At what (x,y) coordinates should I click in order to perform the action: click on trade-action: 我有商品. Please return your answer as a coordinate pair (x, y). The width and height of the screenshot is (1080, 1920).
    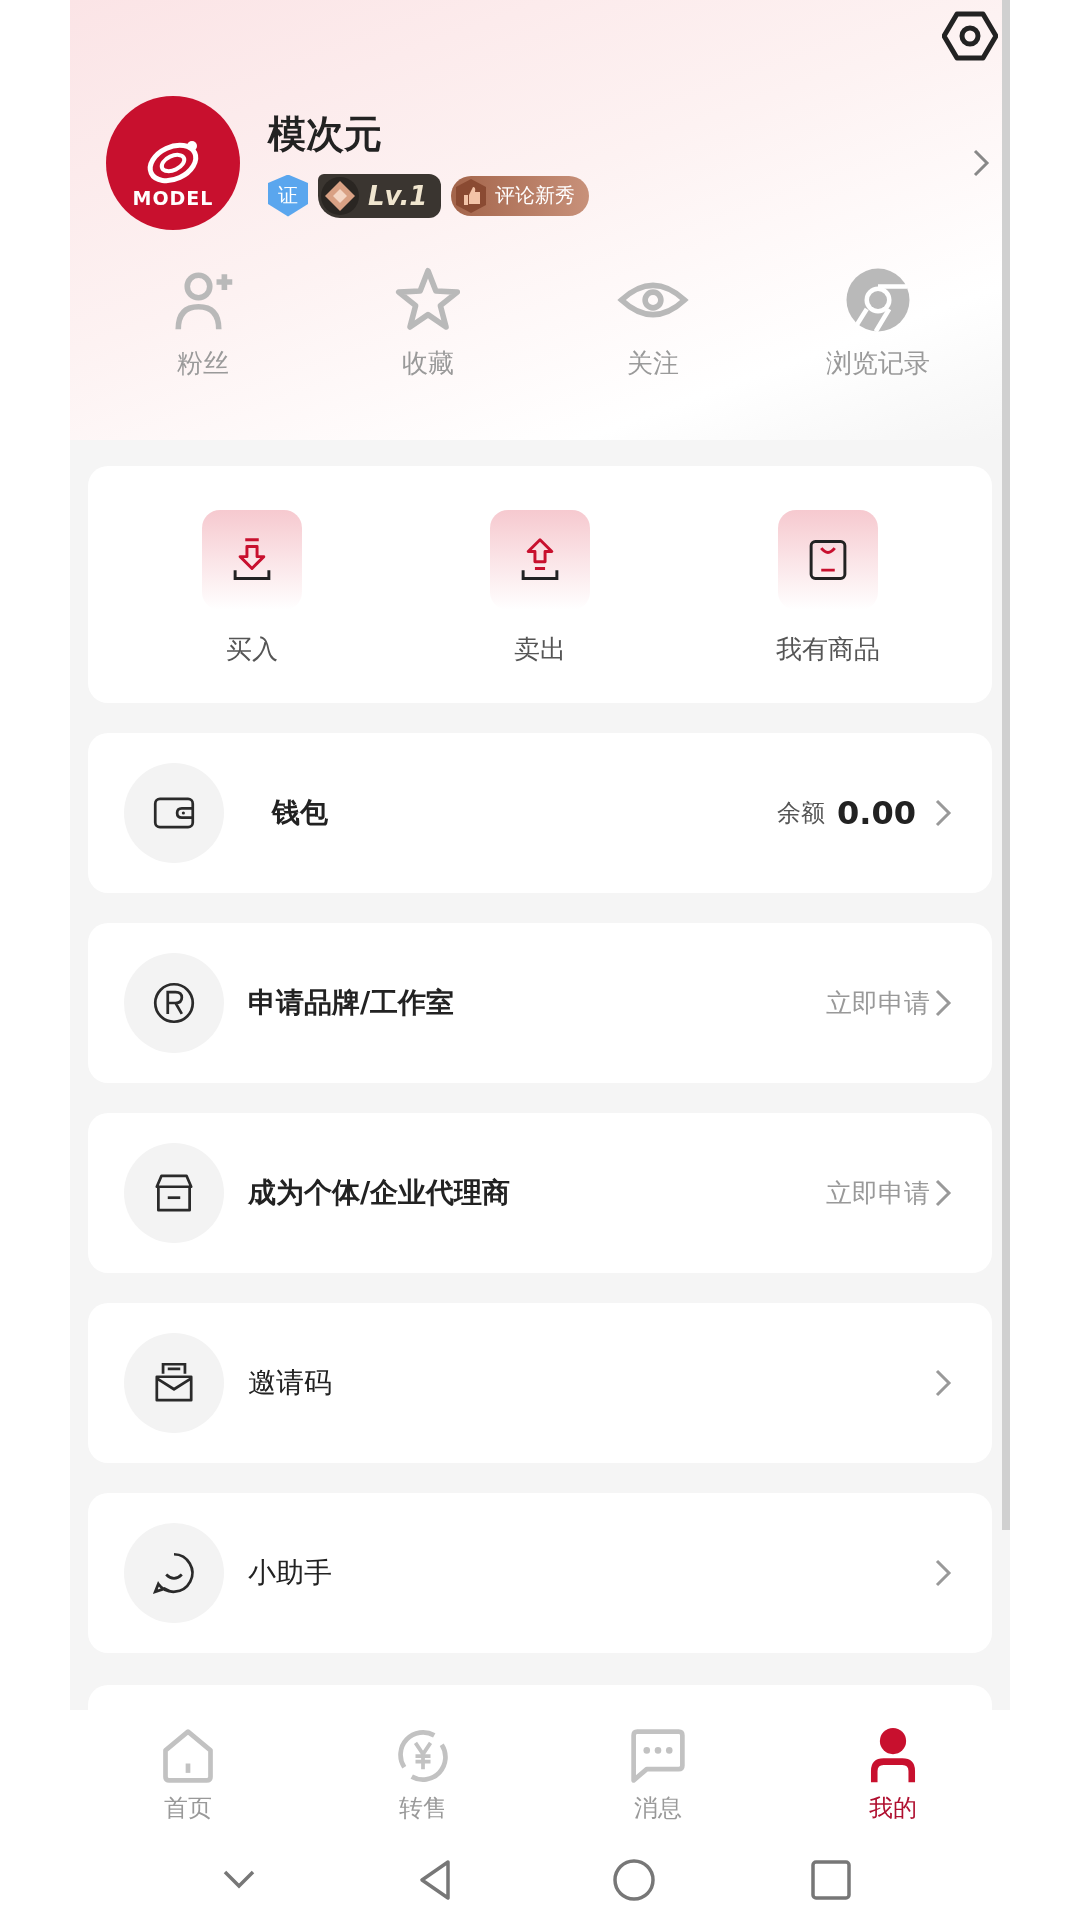
    Looking at the image, I should click on (828, 588).